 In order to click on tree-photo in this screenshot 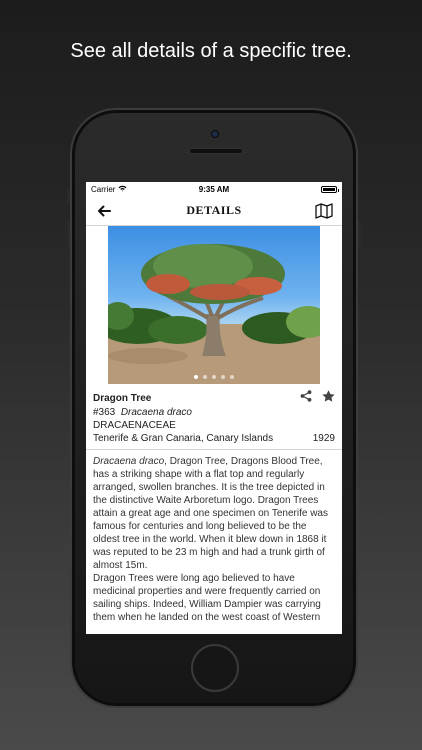, I will do `click(214, 305)`.